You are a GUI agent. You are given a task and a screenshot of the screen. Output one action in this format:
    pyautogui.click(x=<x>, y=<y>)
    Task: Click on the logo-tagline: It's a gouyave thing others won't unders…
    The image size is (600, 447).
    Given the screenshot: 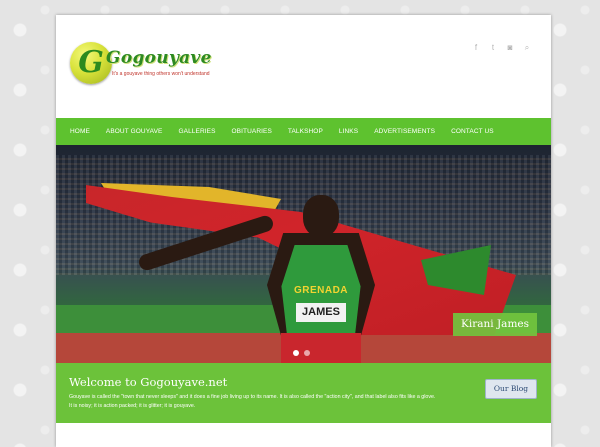 What is the action you would take?
    pyautogui.click(x=161, y=74)
    